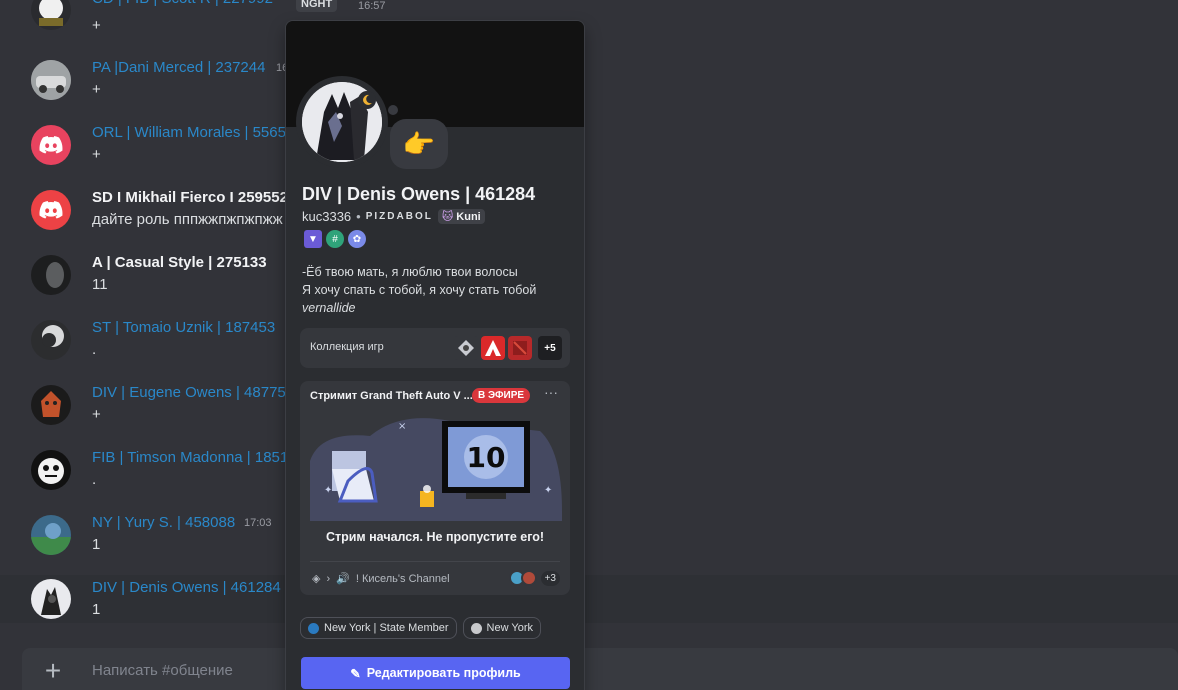  Describe the element at coordinates (328, 578) in the screenshot. I see `chevron-right-icon: ›` at that location.